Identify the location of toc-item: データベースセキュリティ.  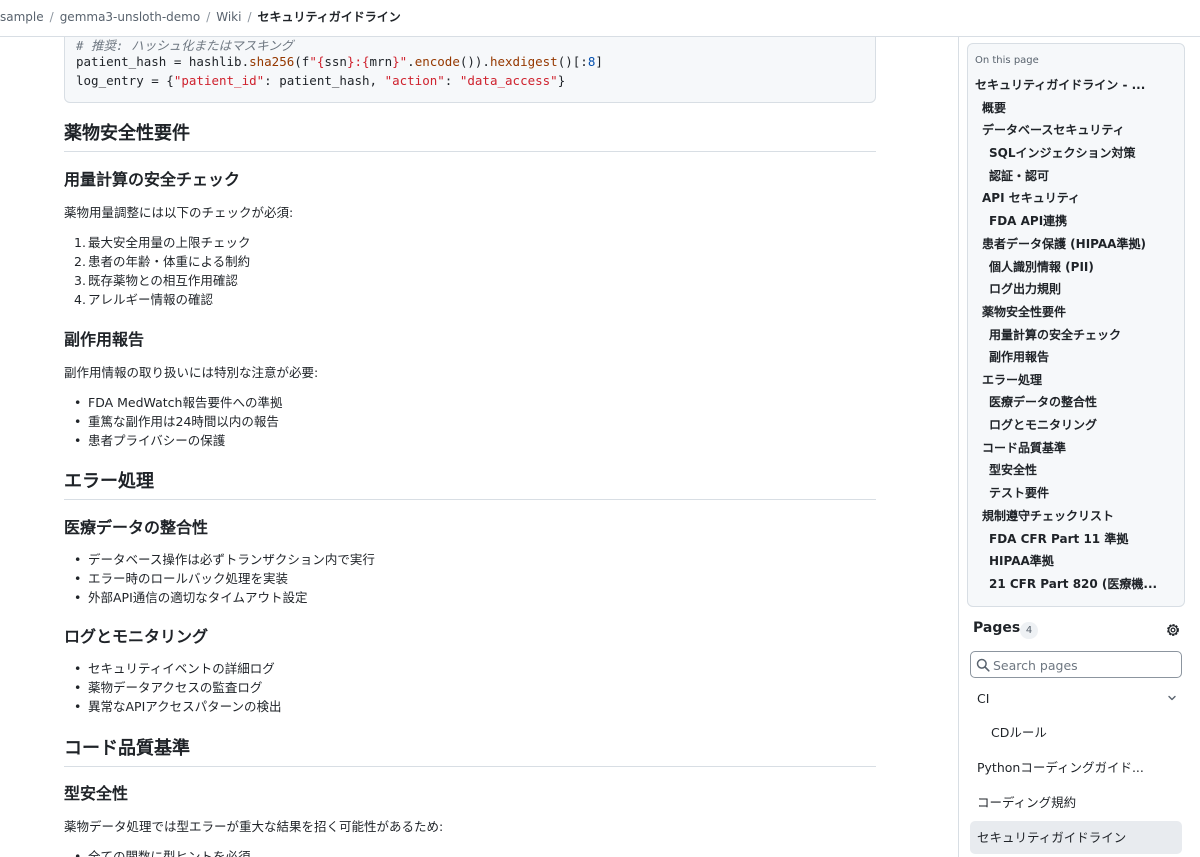
(1053, 130).